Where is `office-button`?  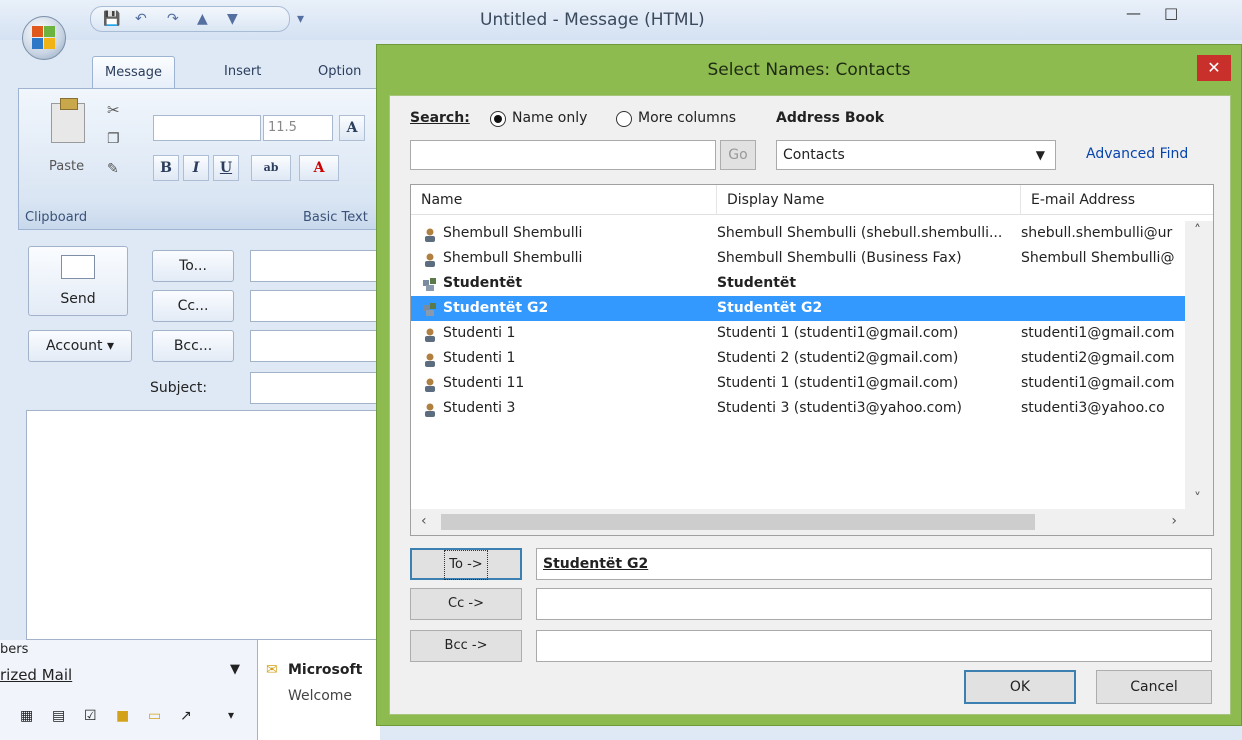 office-button is located at coordinates (44, 38).